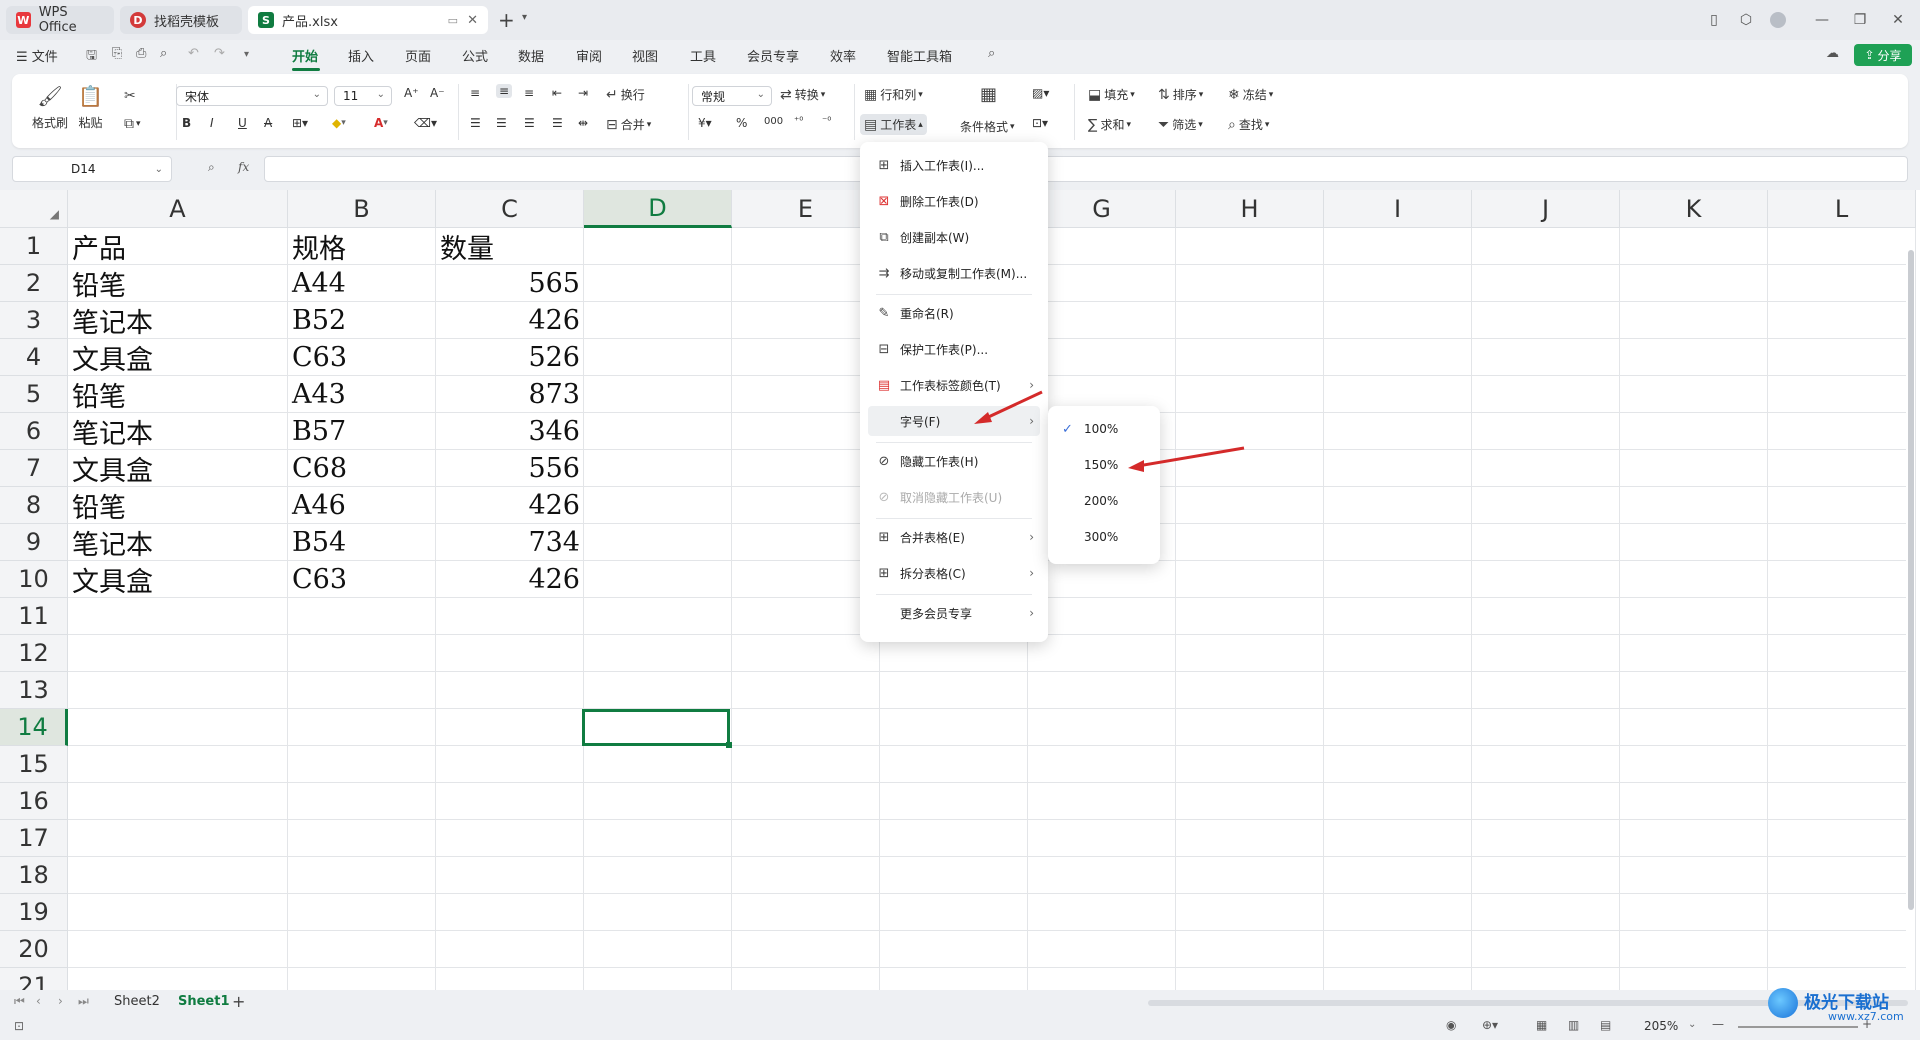 The image size is (1920, 1040). Describe the element at coordinates (268, 123) in the screenshot. I see `strikethrough-icon: A` at that location.